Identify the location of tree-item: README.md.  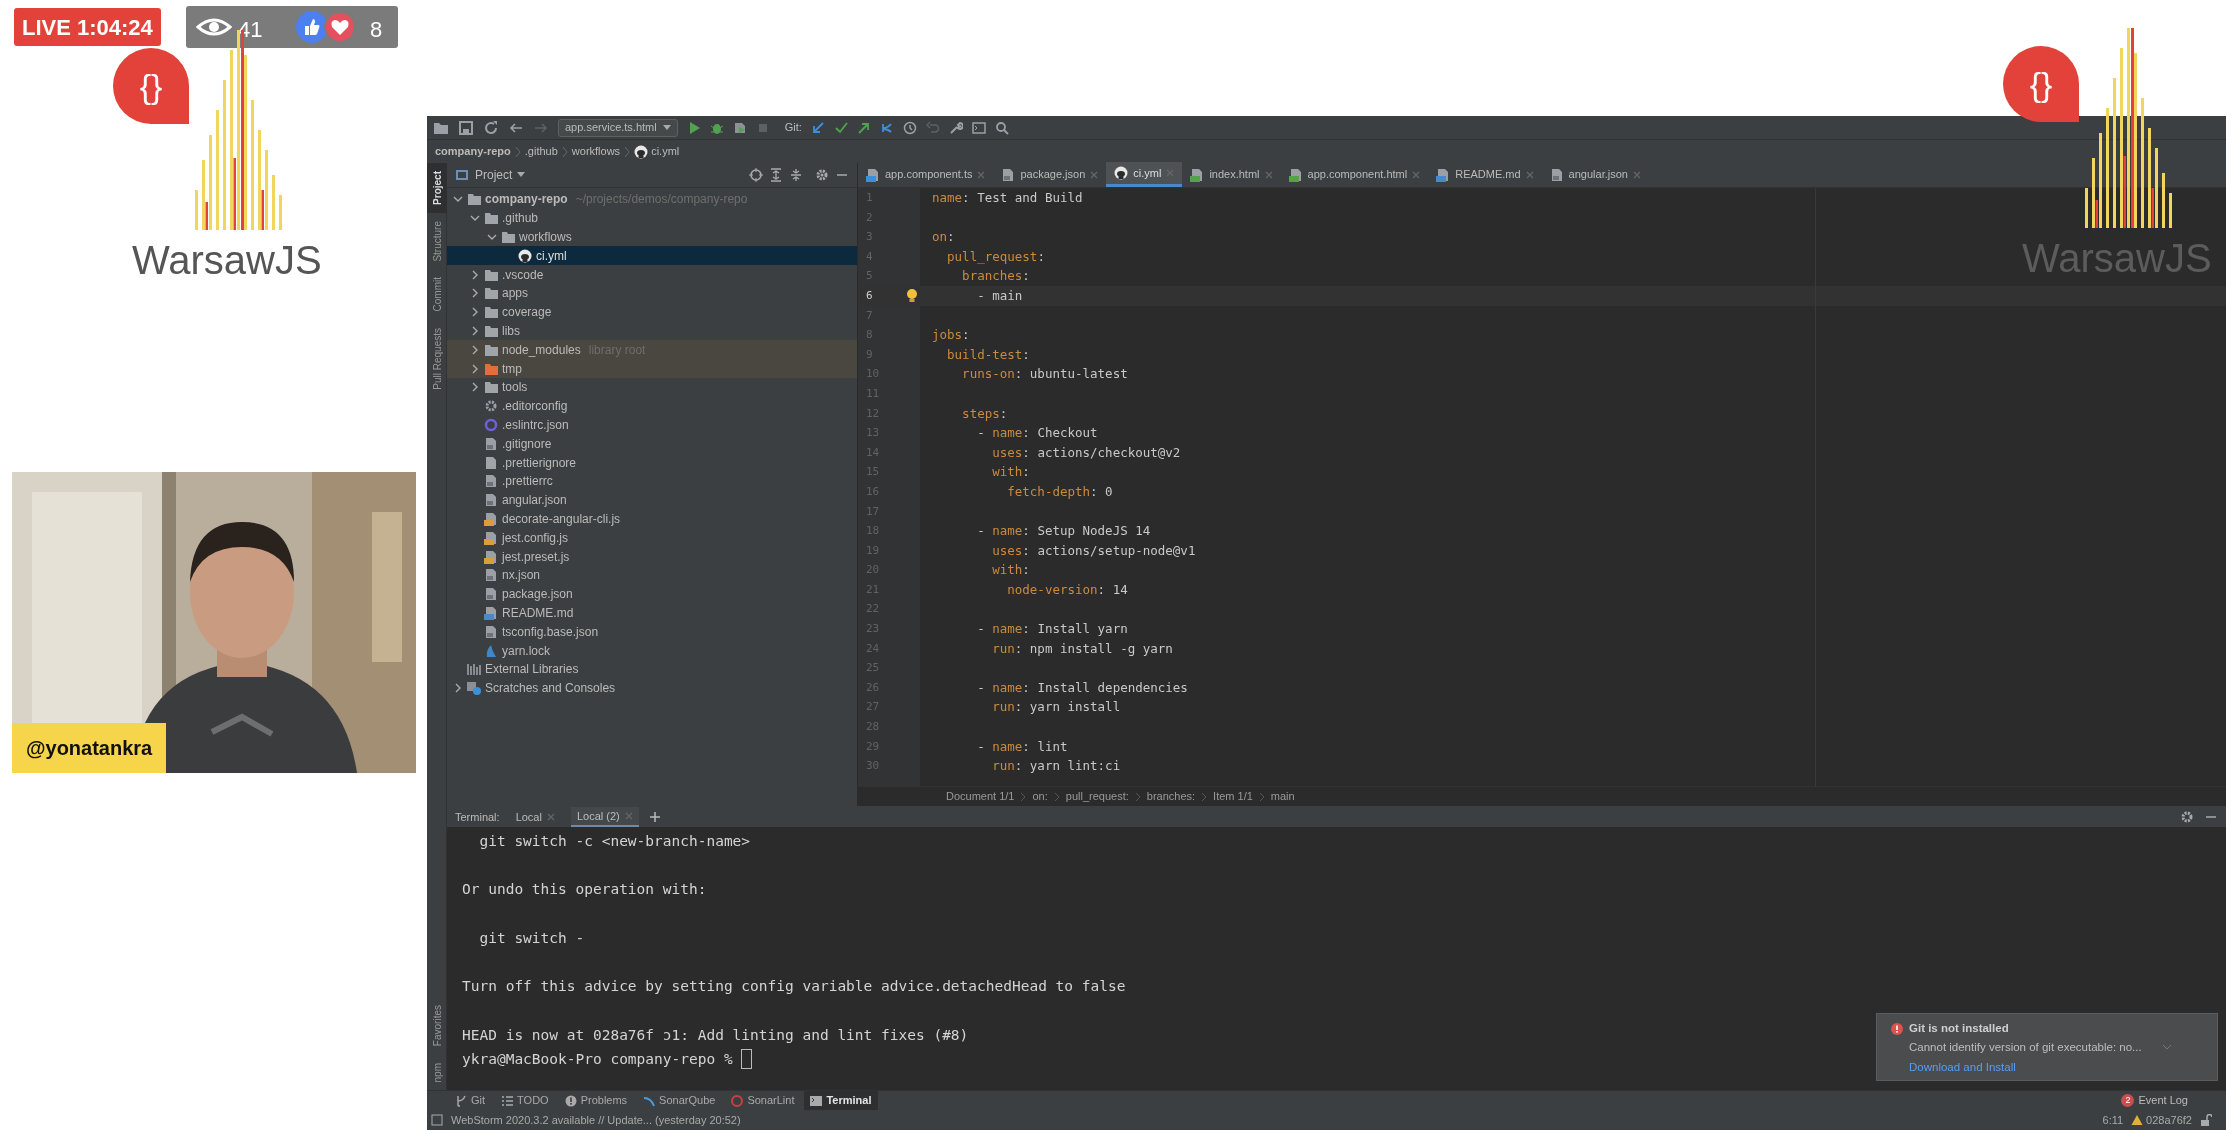
(652, 613).